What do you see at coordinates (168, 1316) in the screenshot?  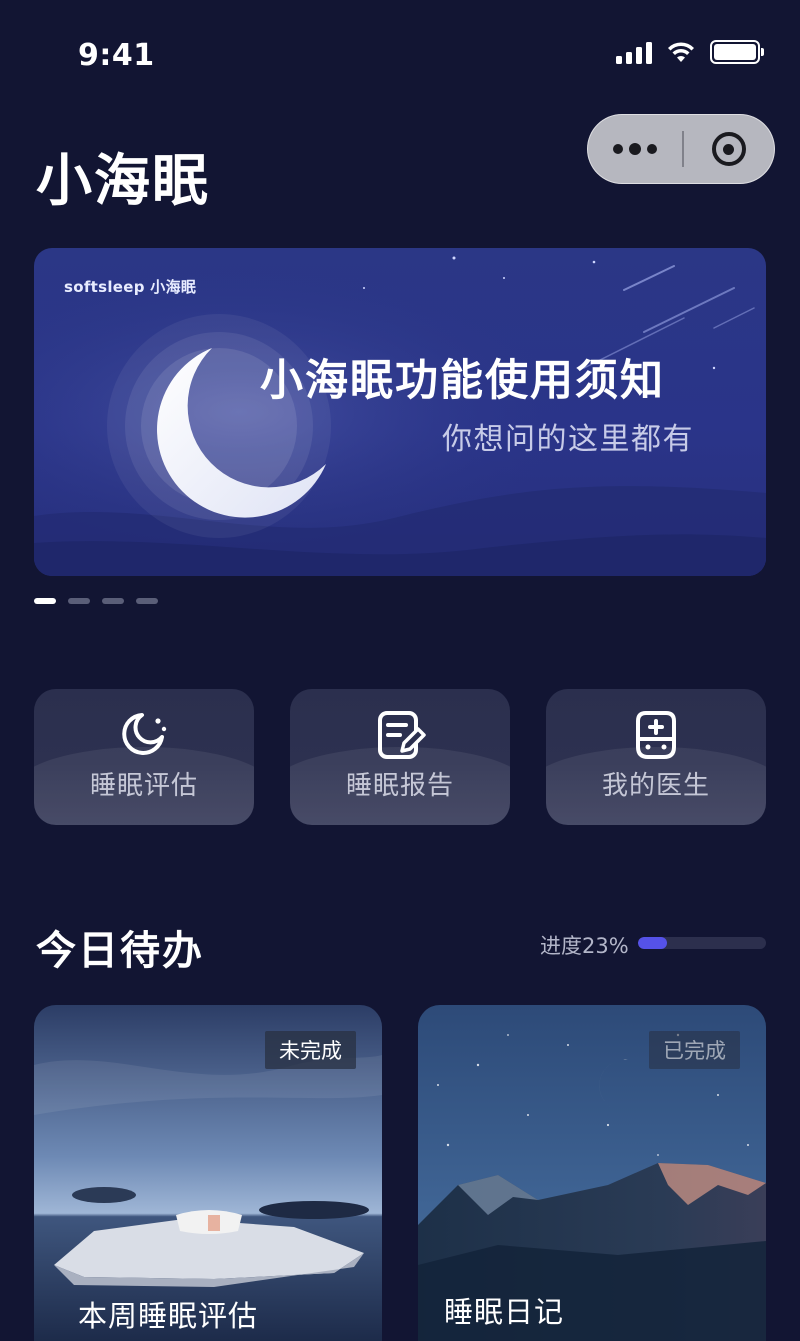 I see `task-name: 本周睡眠评估` at bounding box center [168, 1316].